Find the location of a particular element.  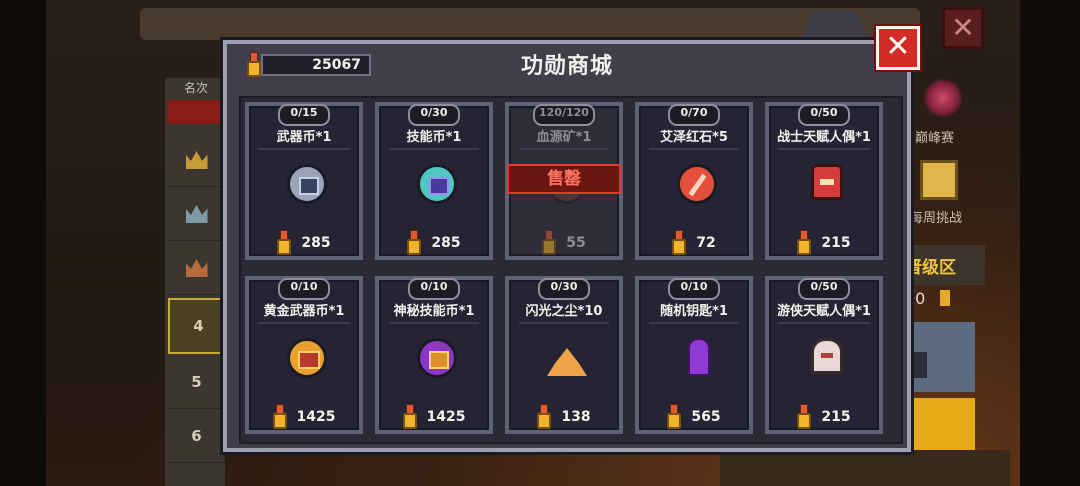

peak-match-icon is located at coordinates (943, 98).